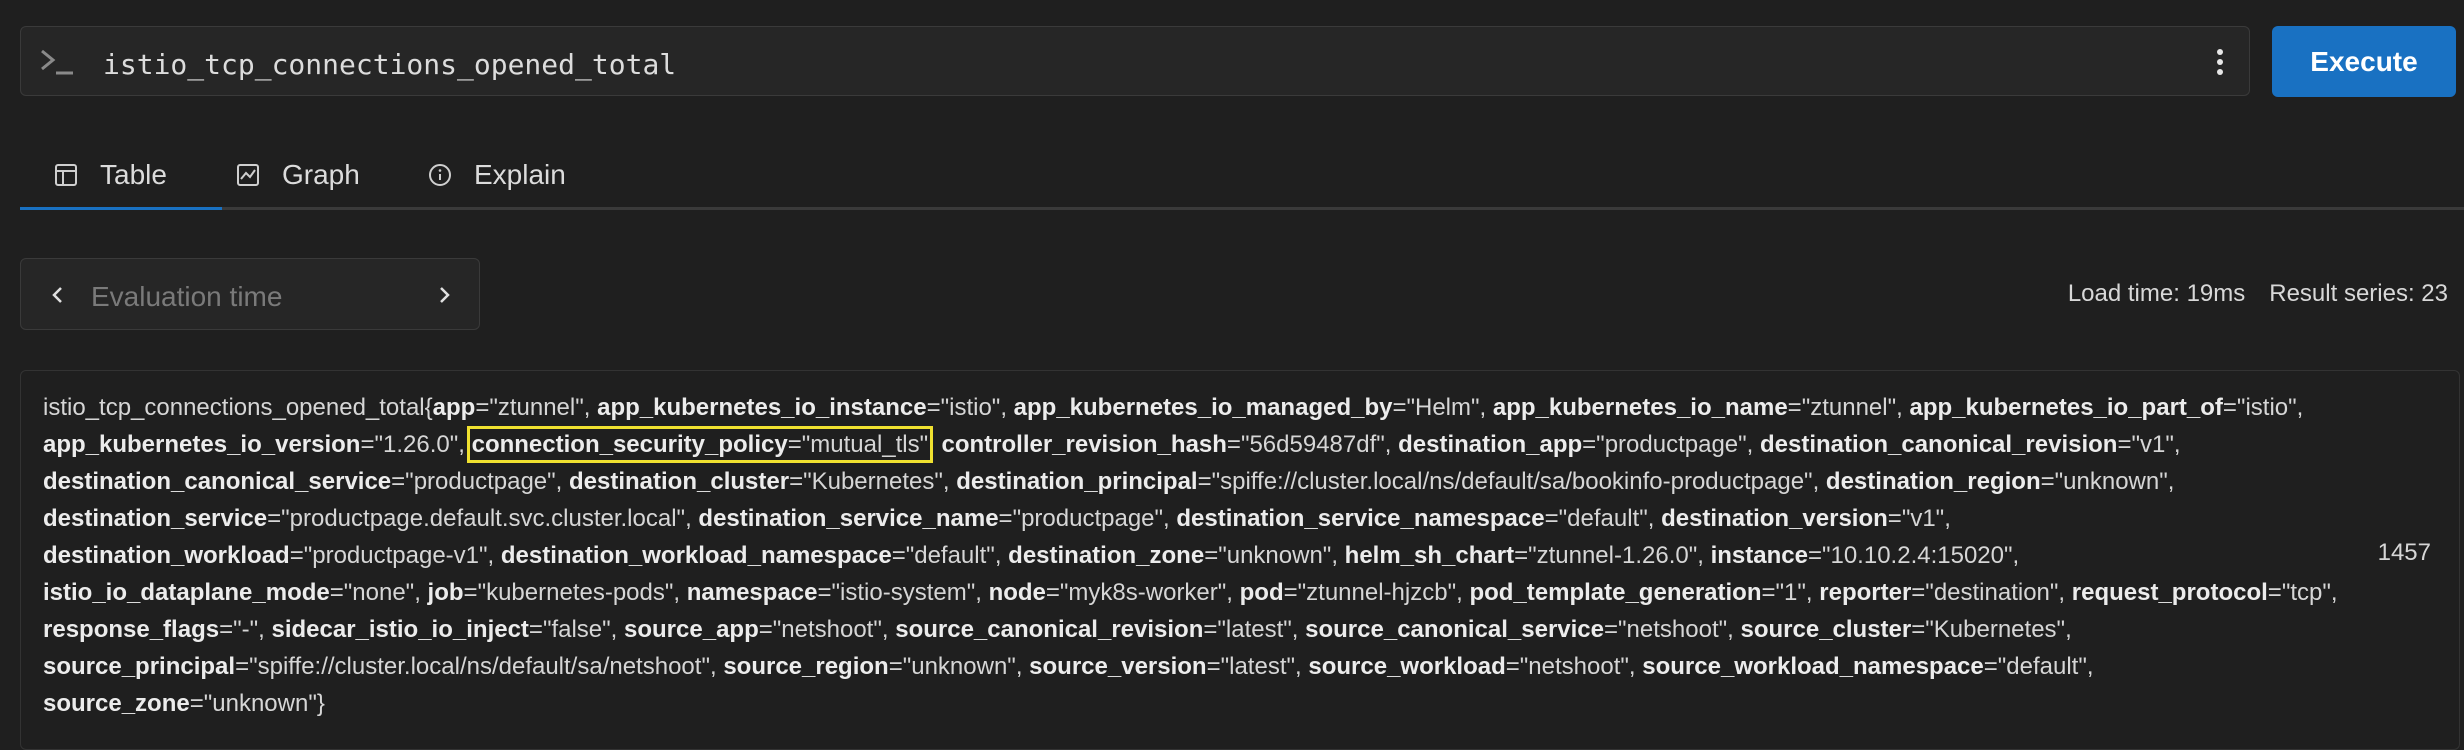 The height and width of the screenshot is (750, 2464). What do you see at coordinates (445, 592) in the screenshot?
I see `label-name: job` at bounding box center [445, 592].